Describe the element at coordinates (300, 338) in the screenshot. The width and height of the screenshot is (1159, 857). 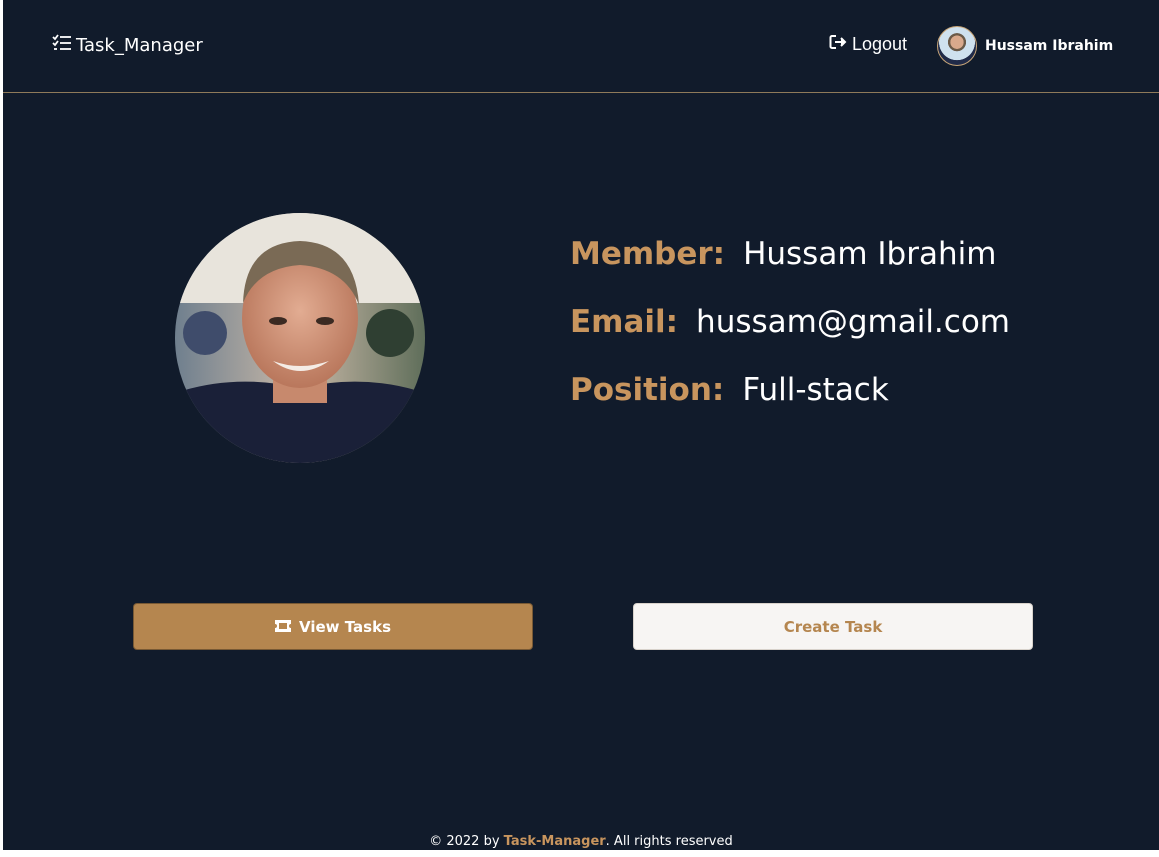
I see `profile-photo` at that location.